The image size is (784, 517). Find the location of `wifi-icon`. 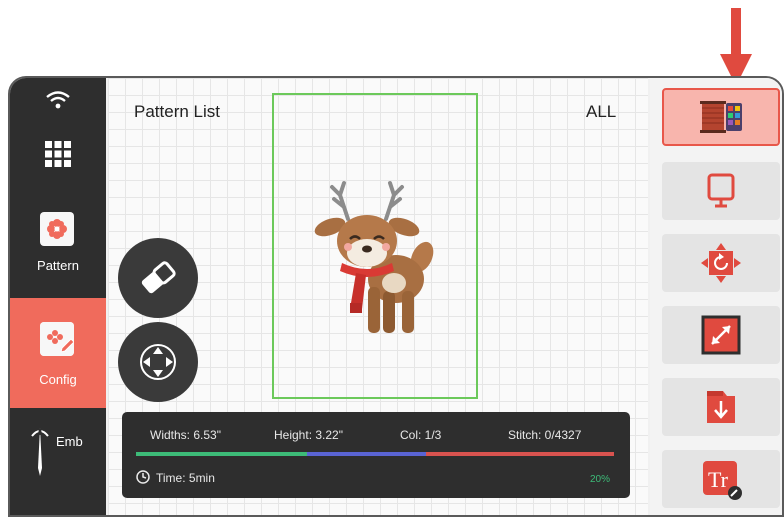

wifi-icon is located at coordinates (58, 100).